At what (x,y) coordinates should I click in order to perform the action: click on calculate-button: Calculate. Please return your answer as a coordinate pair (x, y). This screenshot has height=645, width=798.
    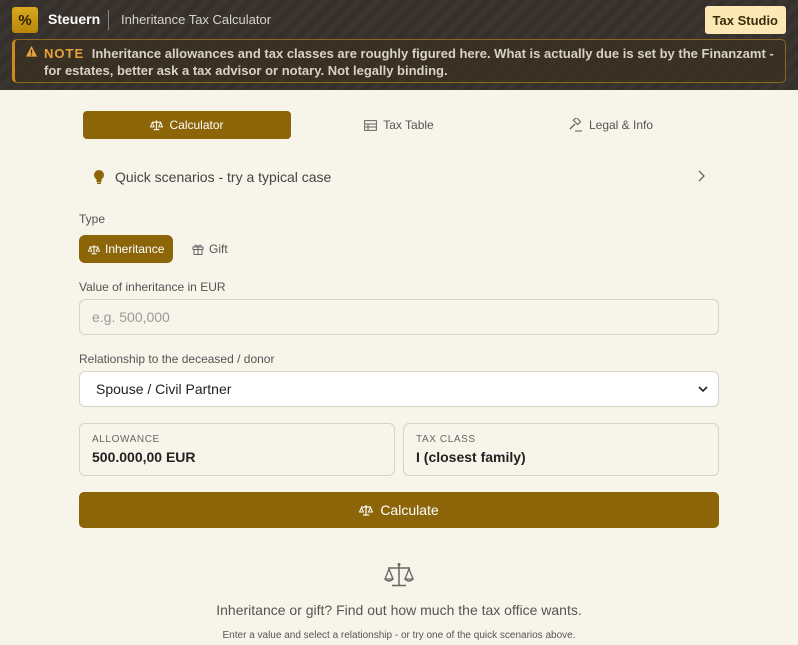
    Looking at the image, I should click on (399, 510).